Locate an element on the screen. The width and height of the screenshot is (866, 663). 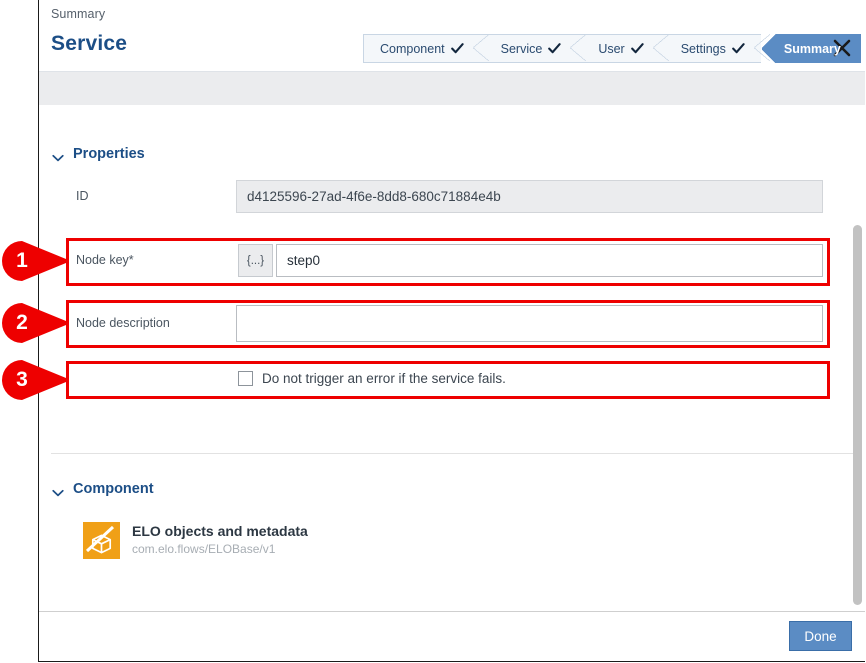
node-key-label: Node key* is located at coordinates (105, 260).